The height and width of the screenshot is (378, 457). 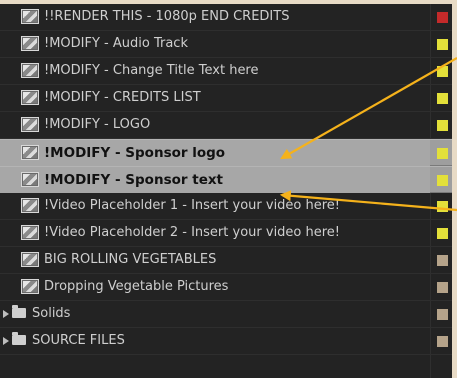 What do you see at coordinates (135, 153) in the screenshot?
I see `item-name: !MODIFY - Sponsor logo` at bounding box center [135, 153].